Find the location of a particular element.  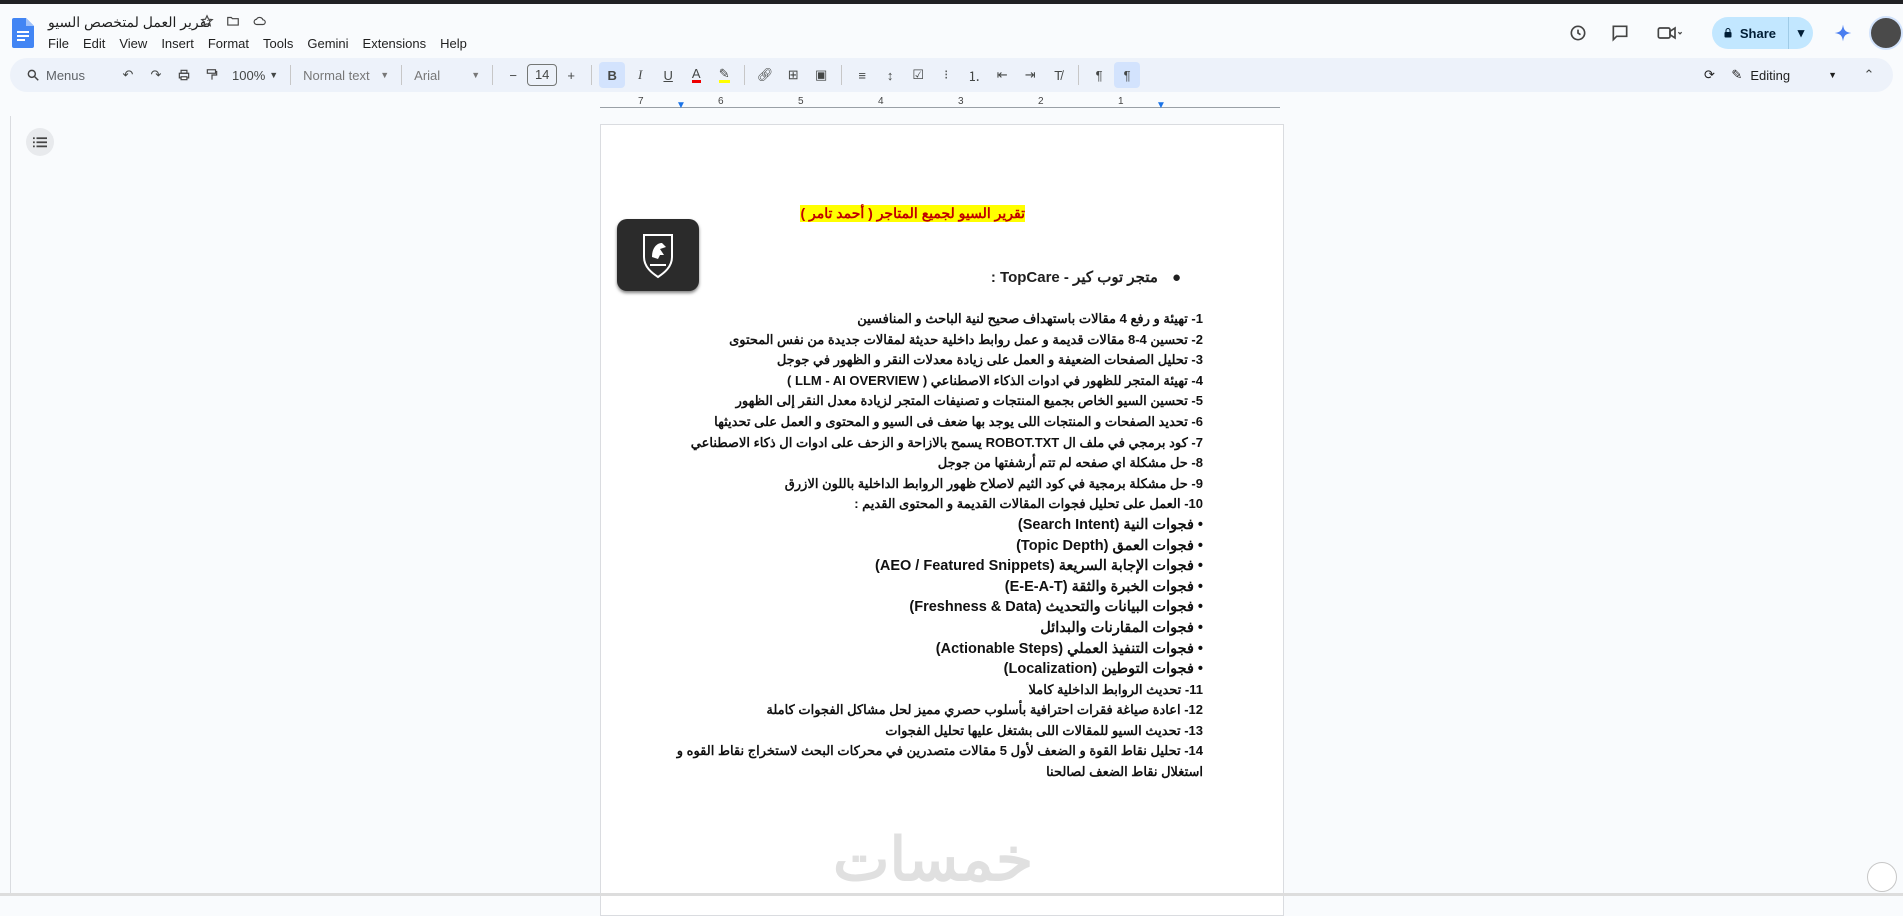

text-color-icon: A is located at coordinates (696, 75).